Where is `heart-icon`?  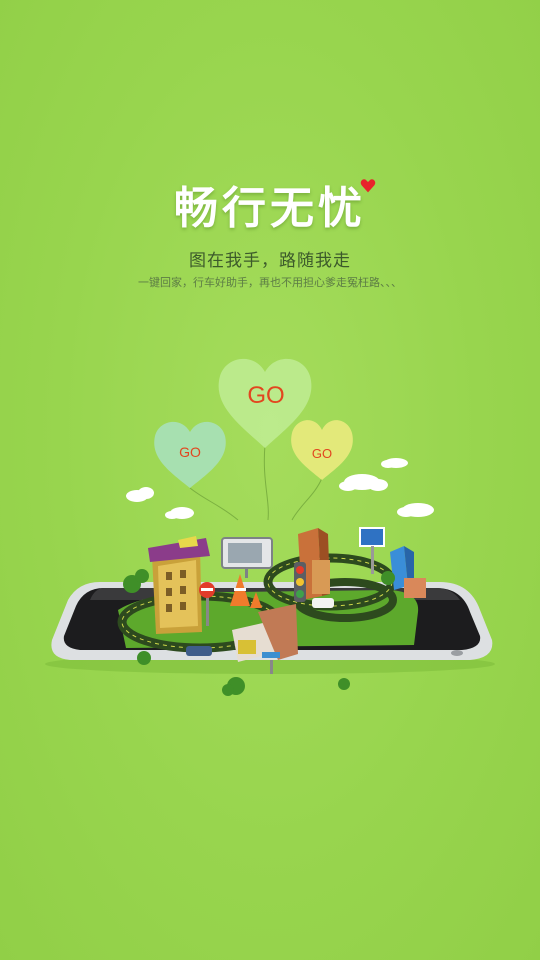 heart-icon is located at coordinates (368, 186).